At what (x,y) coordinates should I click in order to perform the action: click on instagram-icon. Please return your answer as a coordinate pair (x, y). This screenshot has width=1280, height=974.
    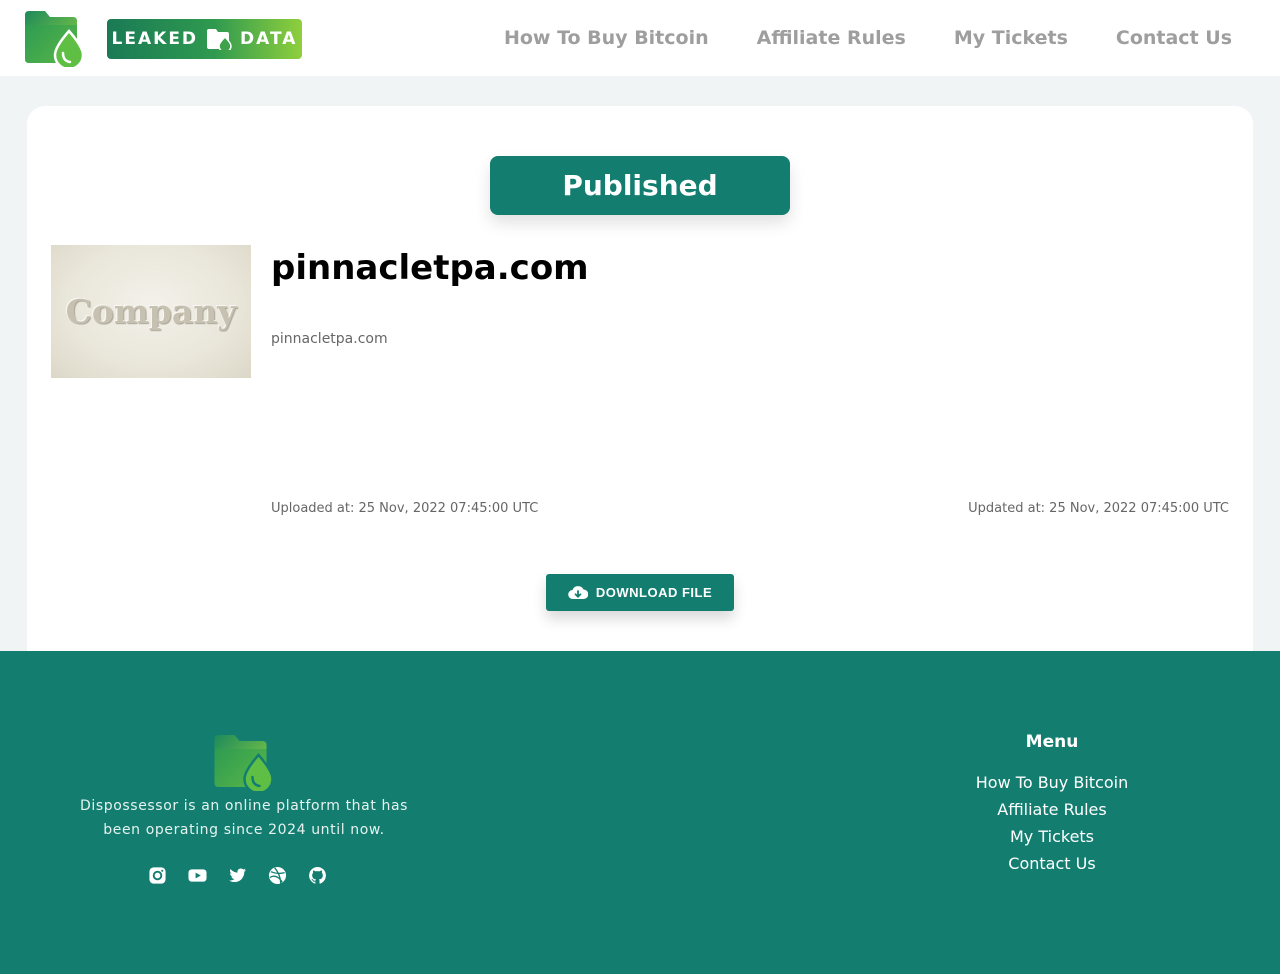
    Looking at the image, I should click on (157, 875).